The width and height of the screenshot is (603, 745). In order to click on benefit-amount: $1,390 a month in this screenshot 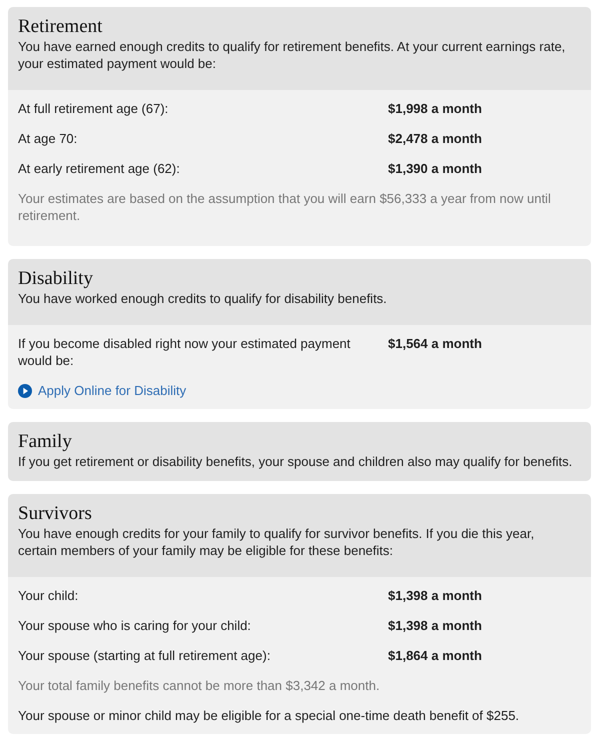, I will do `click(435, 168)`.